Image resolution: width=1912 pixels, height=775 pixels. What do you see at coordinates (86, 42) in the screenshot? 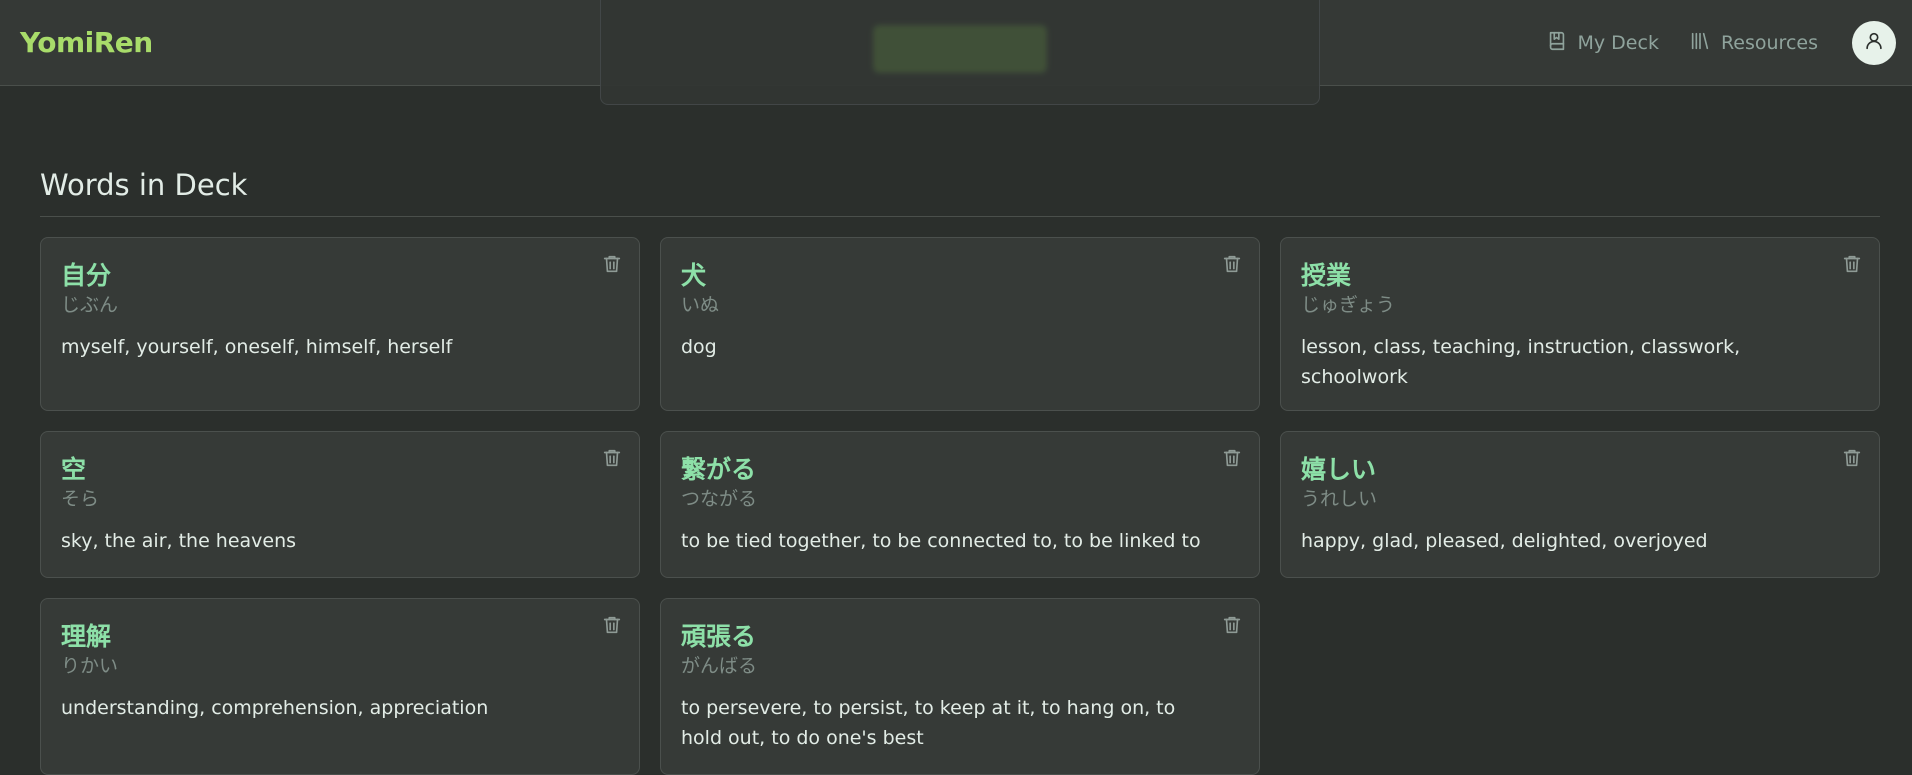
I see `app-logo: YomiRen` at bounding box center [86, 42].